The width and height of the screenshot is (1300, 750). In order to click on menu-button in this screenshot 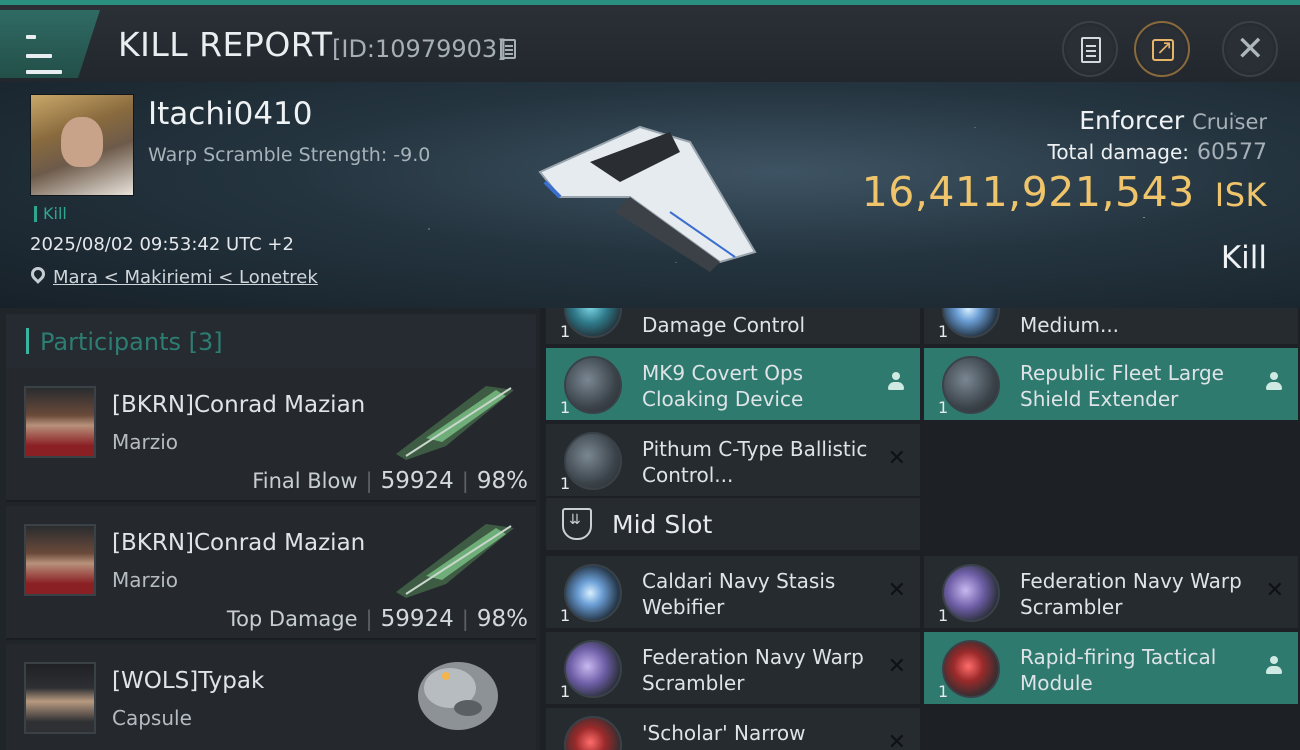, I will do `click(50, 44)`.